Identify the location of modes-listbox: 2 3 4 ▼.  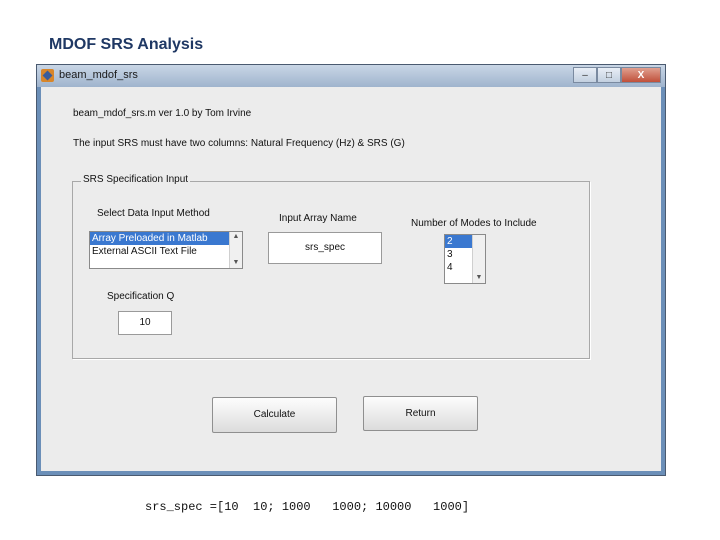
(465, 259).